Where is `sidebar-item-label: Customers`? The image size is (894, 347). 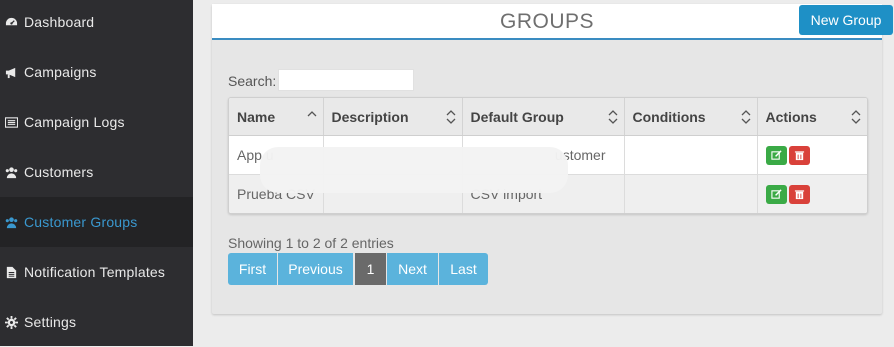 sidebar-item-label: Customers is located at coordinates (59, 172).